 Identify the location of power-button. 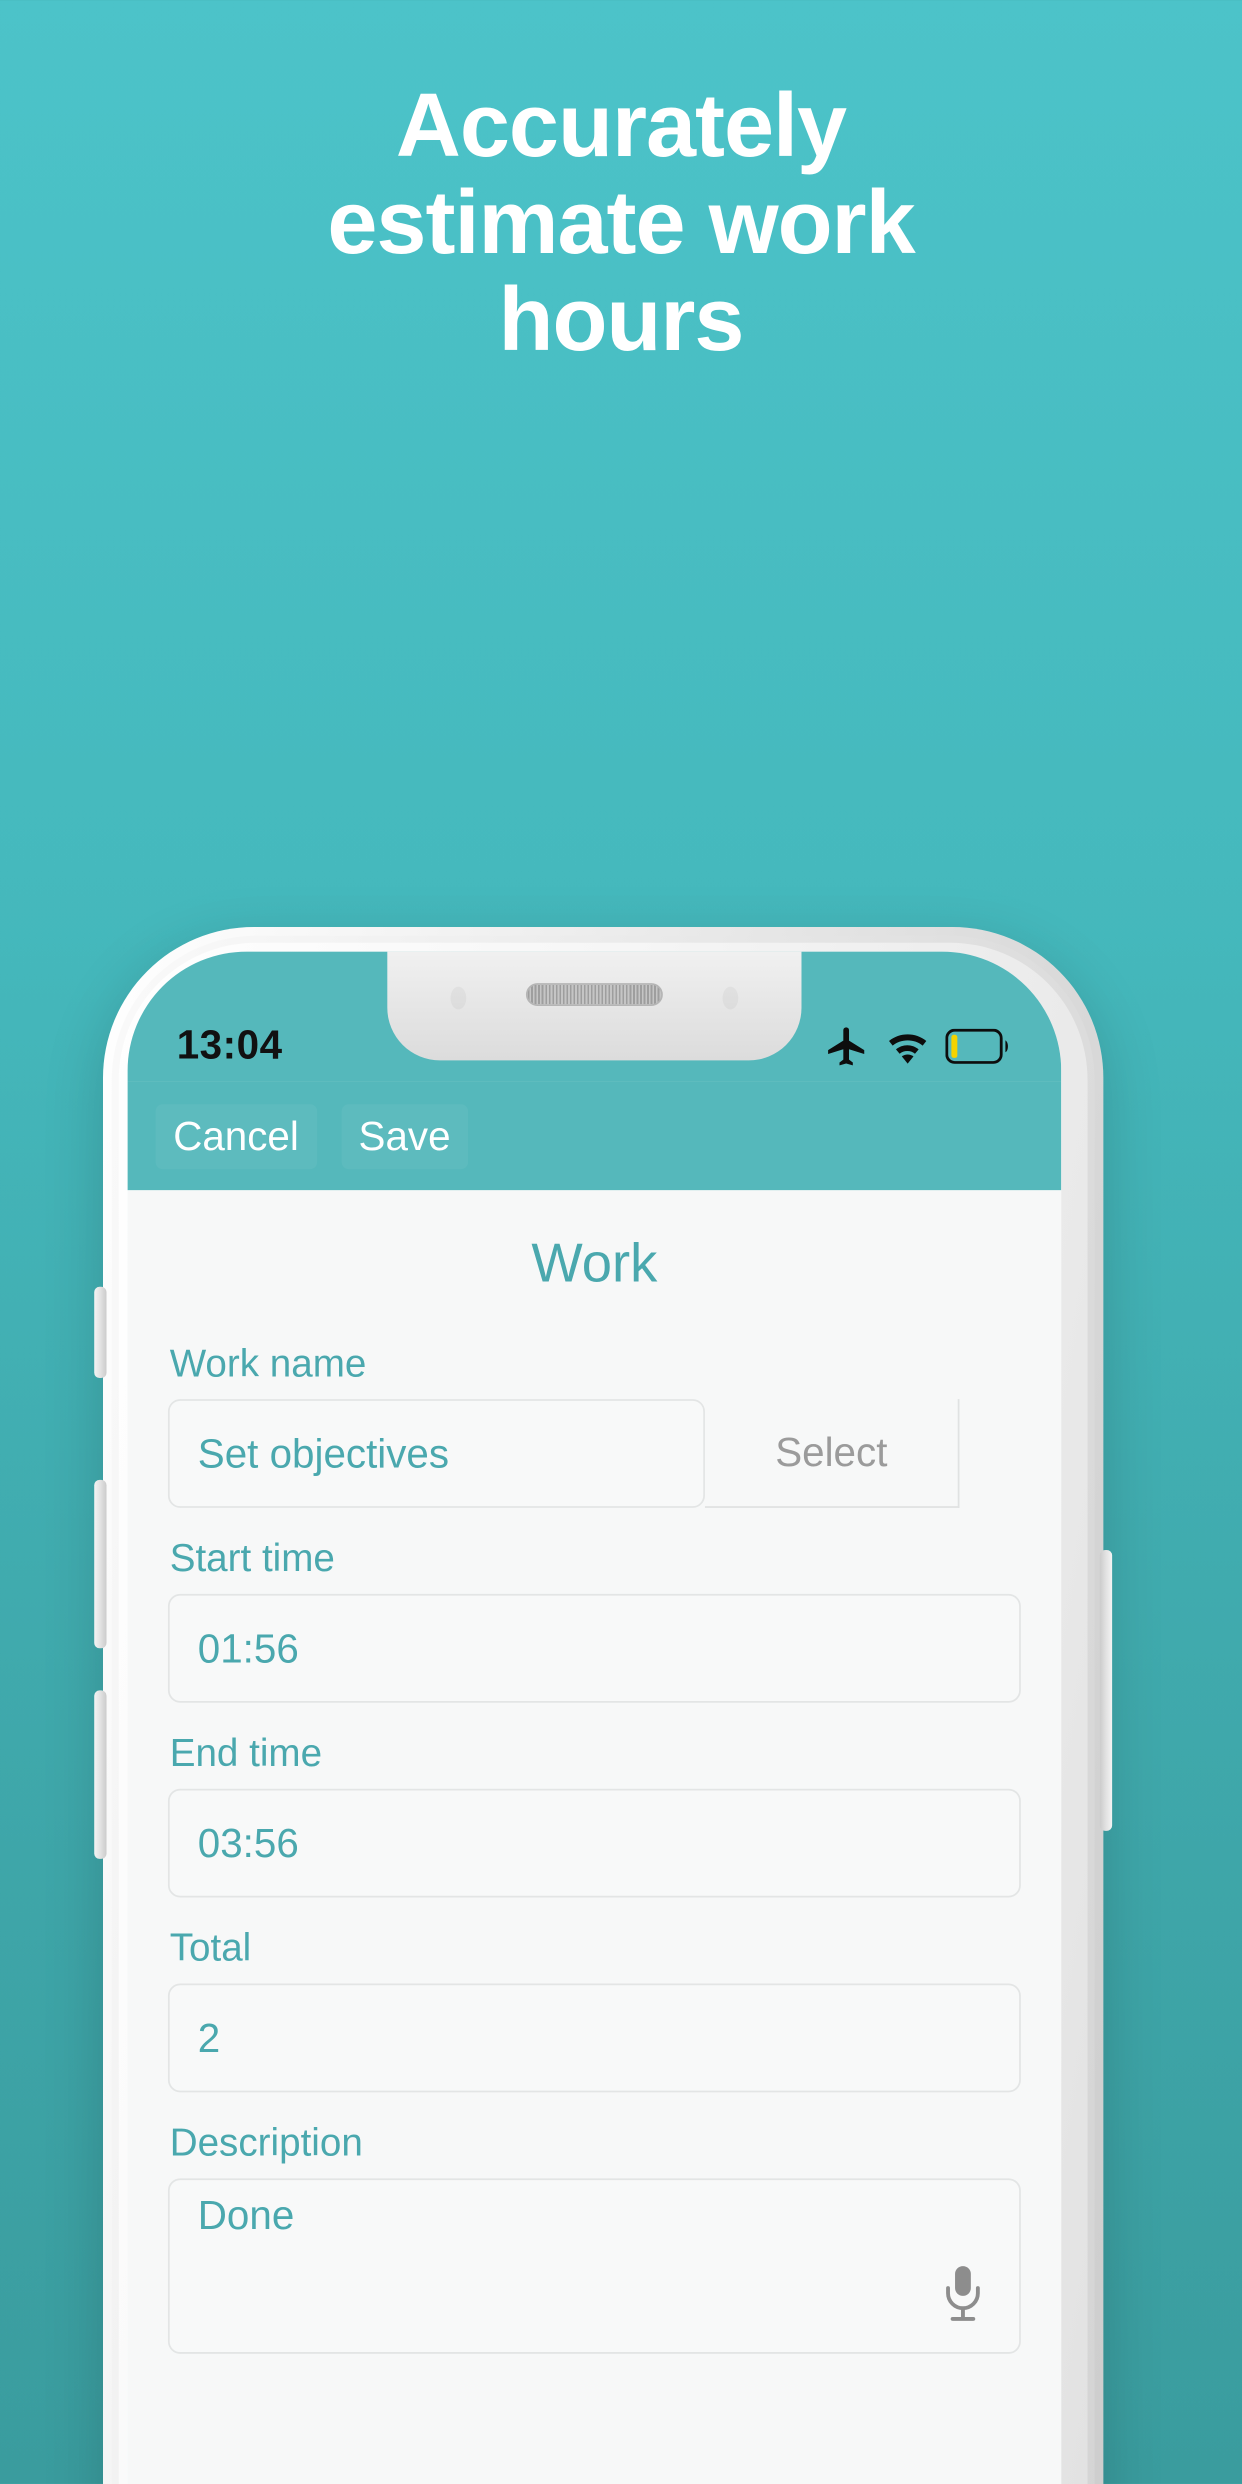
(1106, 1690).